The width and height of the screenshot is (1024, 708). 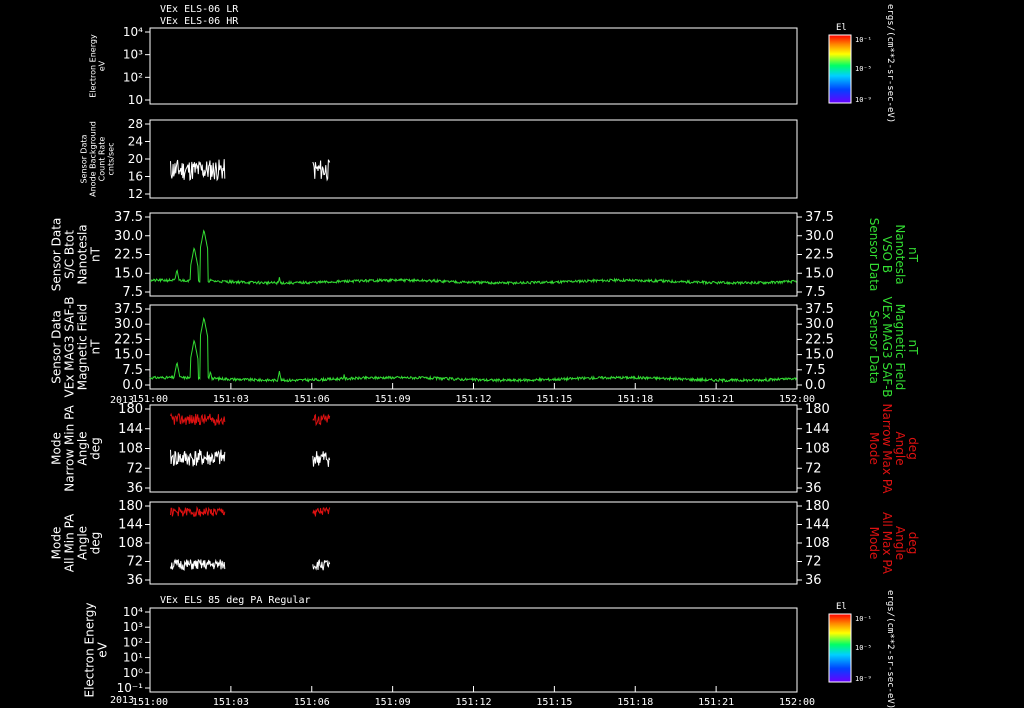 I want to click on panel-4-ytick-label-2: 108, so click(x=130, y=449).